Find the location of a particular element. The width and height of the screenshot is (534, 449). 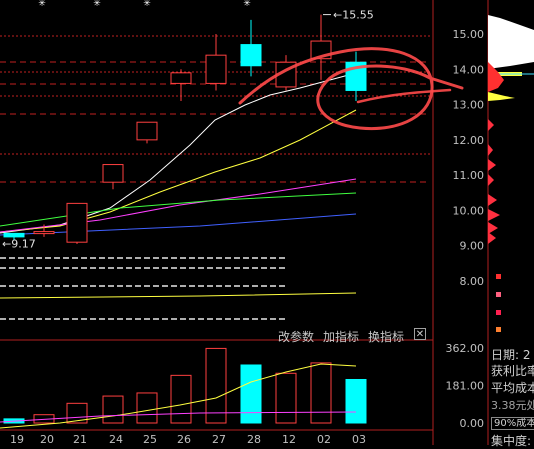

volume-tick-label: 181.00 is located at coordinates (465, 386).